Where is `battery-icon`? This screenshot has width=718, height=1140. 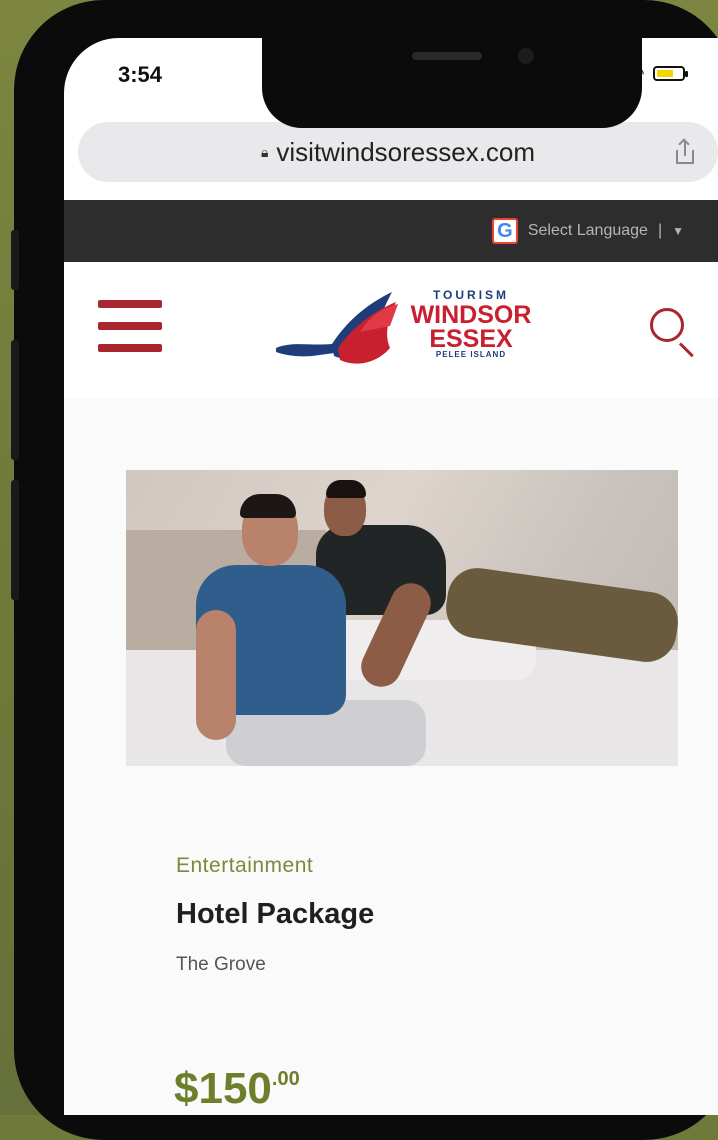 battery-icon is located at coordinates (670, 73).